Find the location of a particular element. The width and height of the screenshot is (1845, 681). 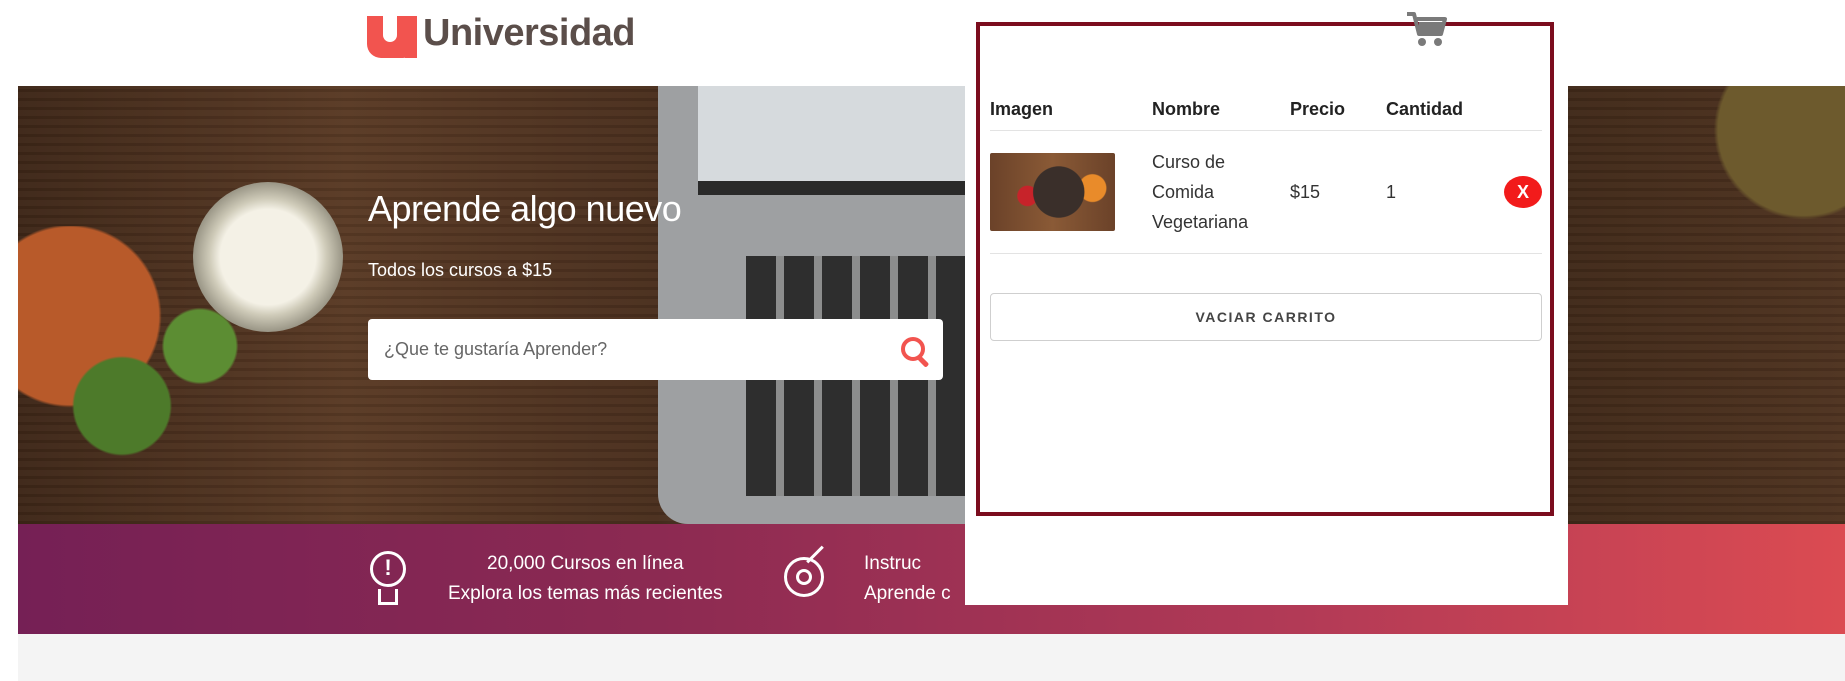

feature-courses-line1: 20,000 Cursos en línea is located at coordinates (585, 563).